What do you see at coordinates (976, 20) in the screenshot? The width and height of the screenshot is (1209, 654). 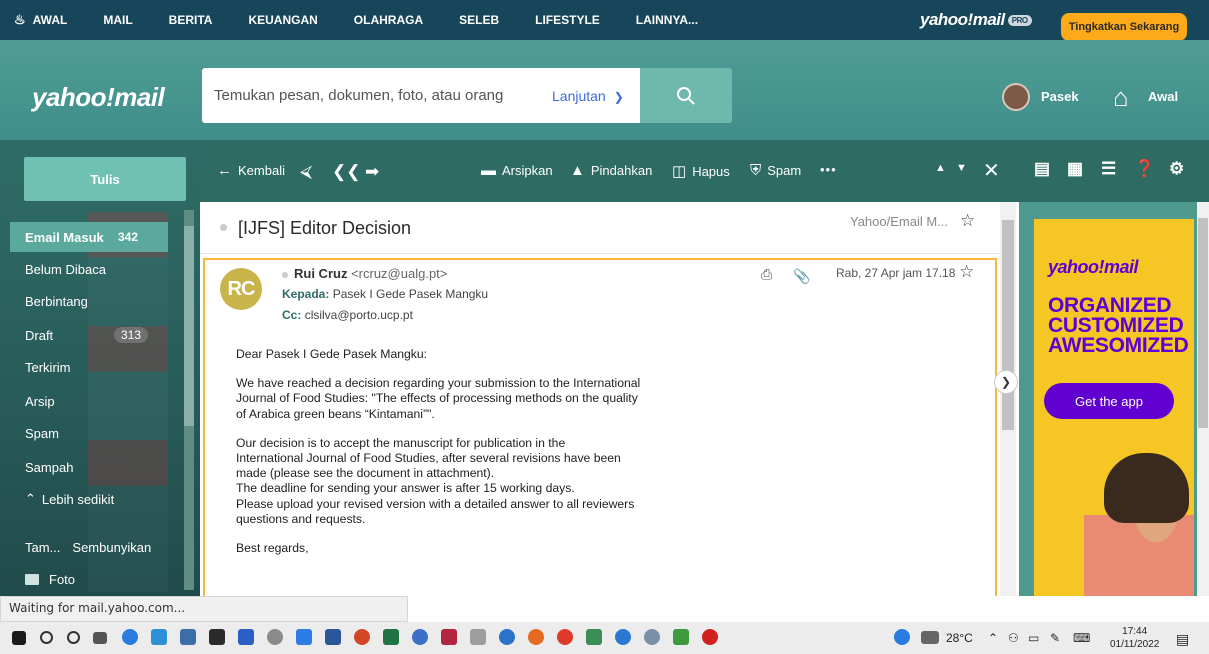 I see `yahoo-mail-pro-logo: yahoo!mail PRO` at bounding box center [976, 20].